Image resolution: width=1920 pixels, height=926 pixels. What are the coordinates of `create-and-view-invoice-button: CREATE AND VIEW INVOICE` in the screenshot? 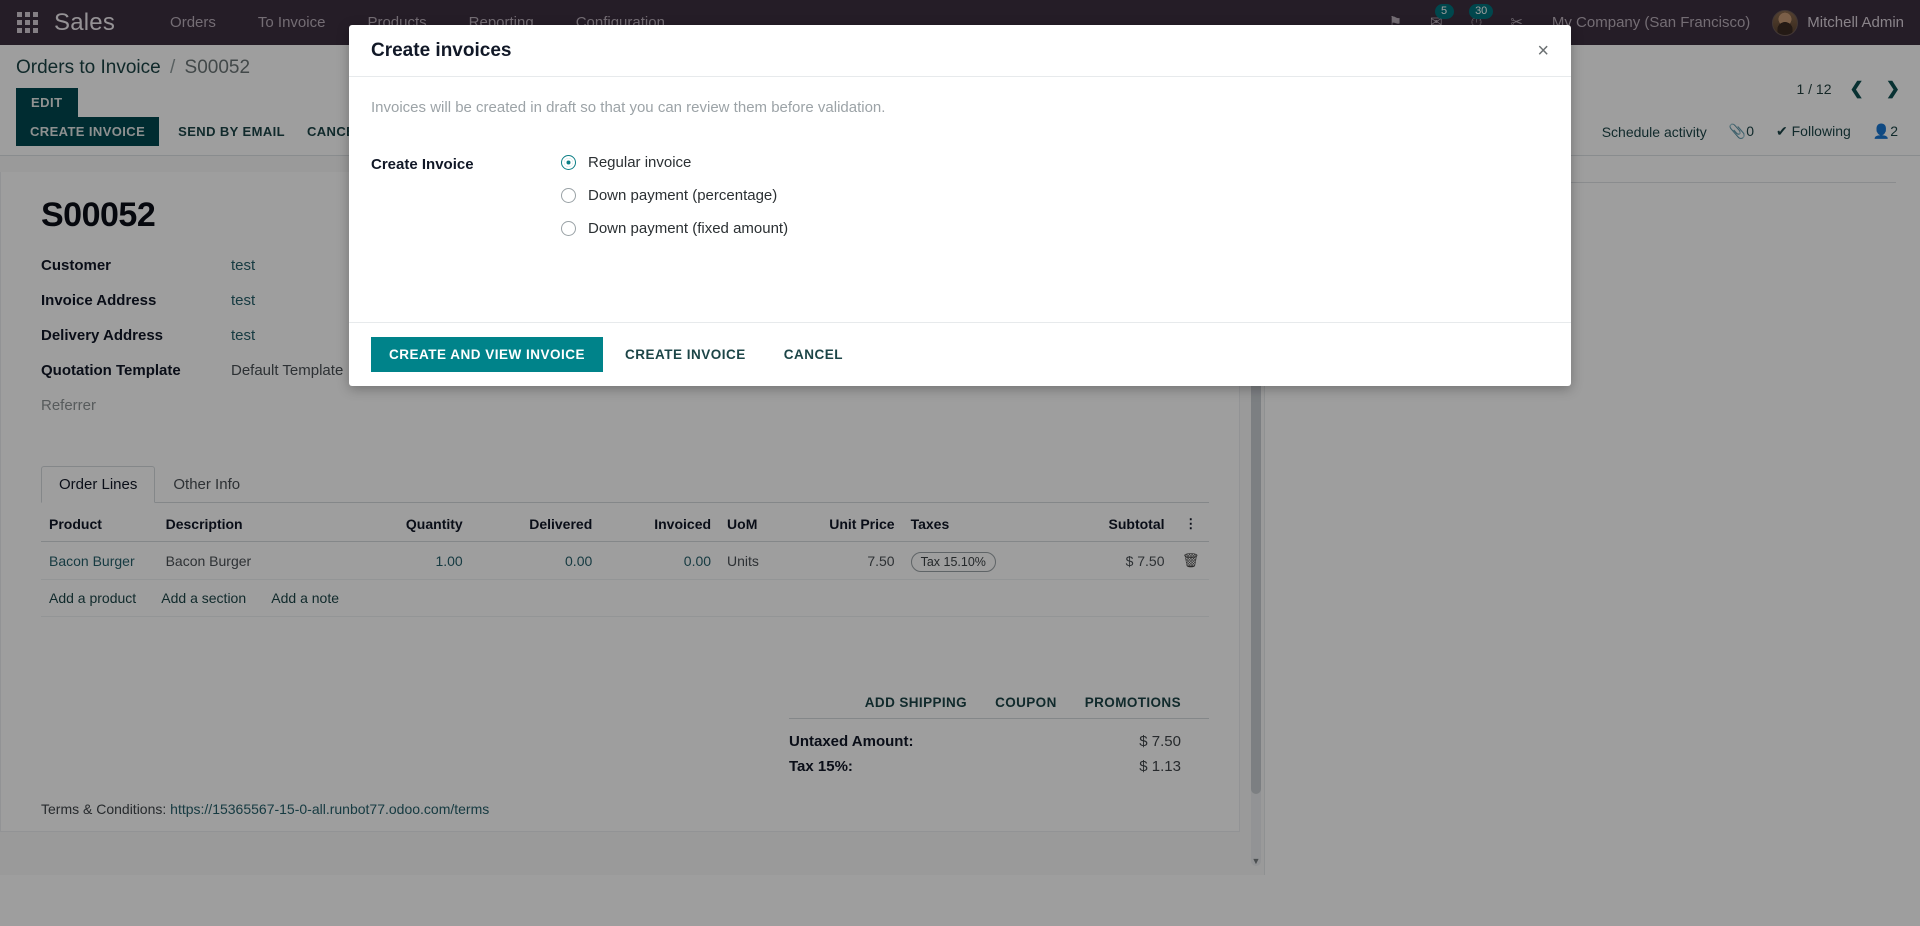 It's located at (487, 354).